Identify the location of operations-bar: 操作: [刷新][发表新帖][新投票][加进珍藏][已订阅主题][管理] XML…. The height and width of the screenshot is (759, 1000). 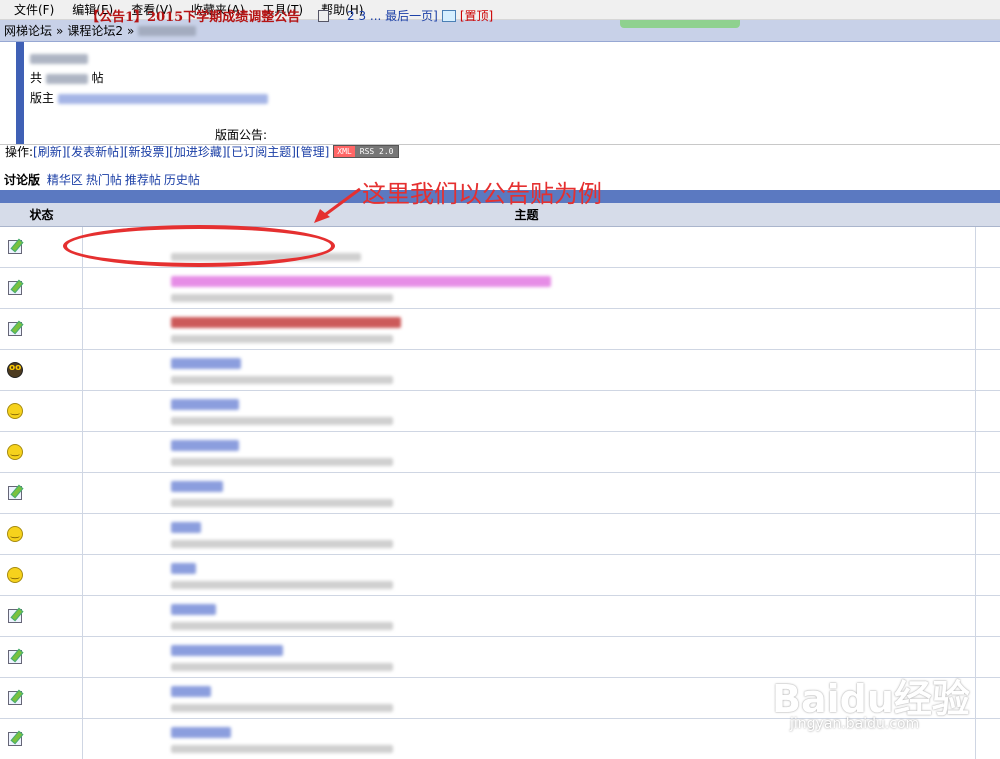
(202, 151).